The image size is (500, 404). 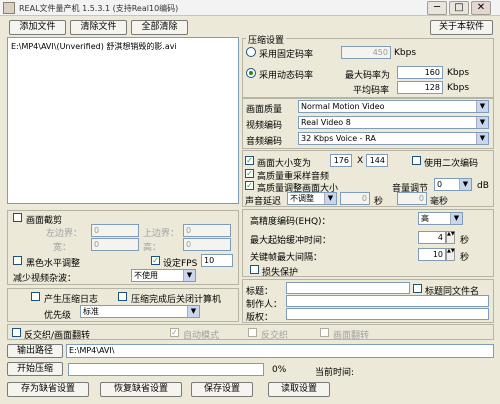 What do you see at coordinates (453, 184) in the screenshot?
I see `volume-select: 0 ▼` at bounding box center [453, 184].